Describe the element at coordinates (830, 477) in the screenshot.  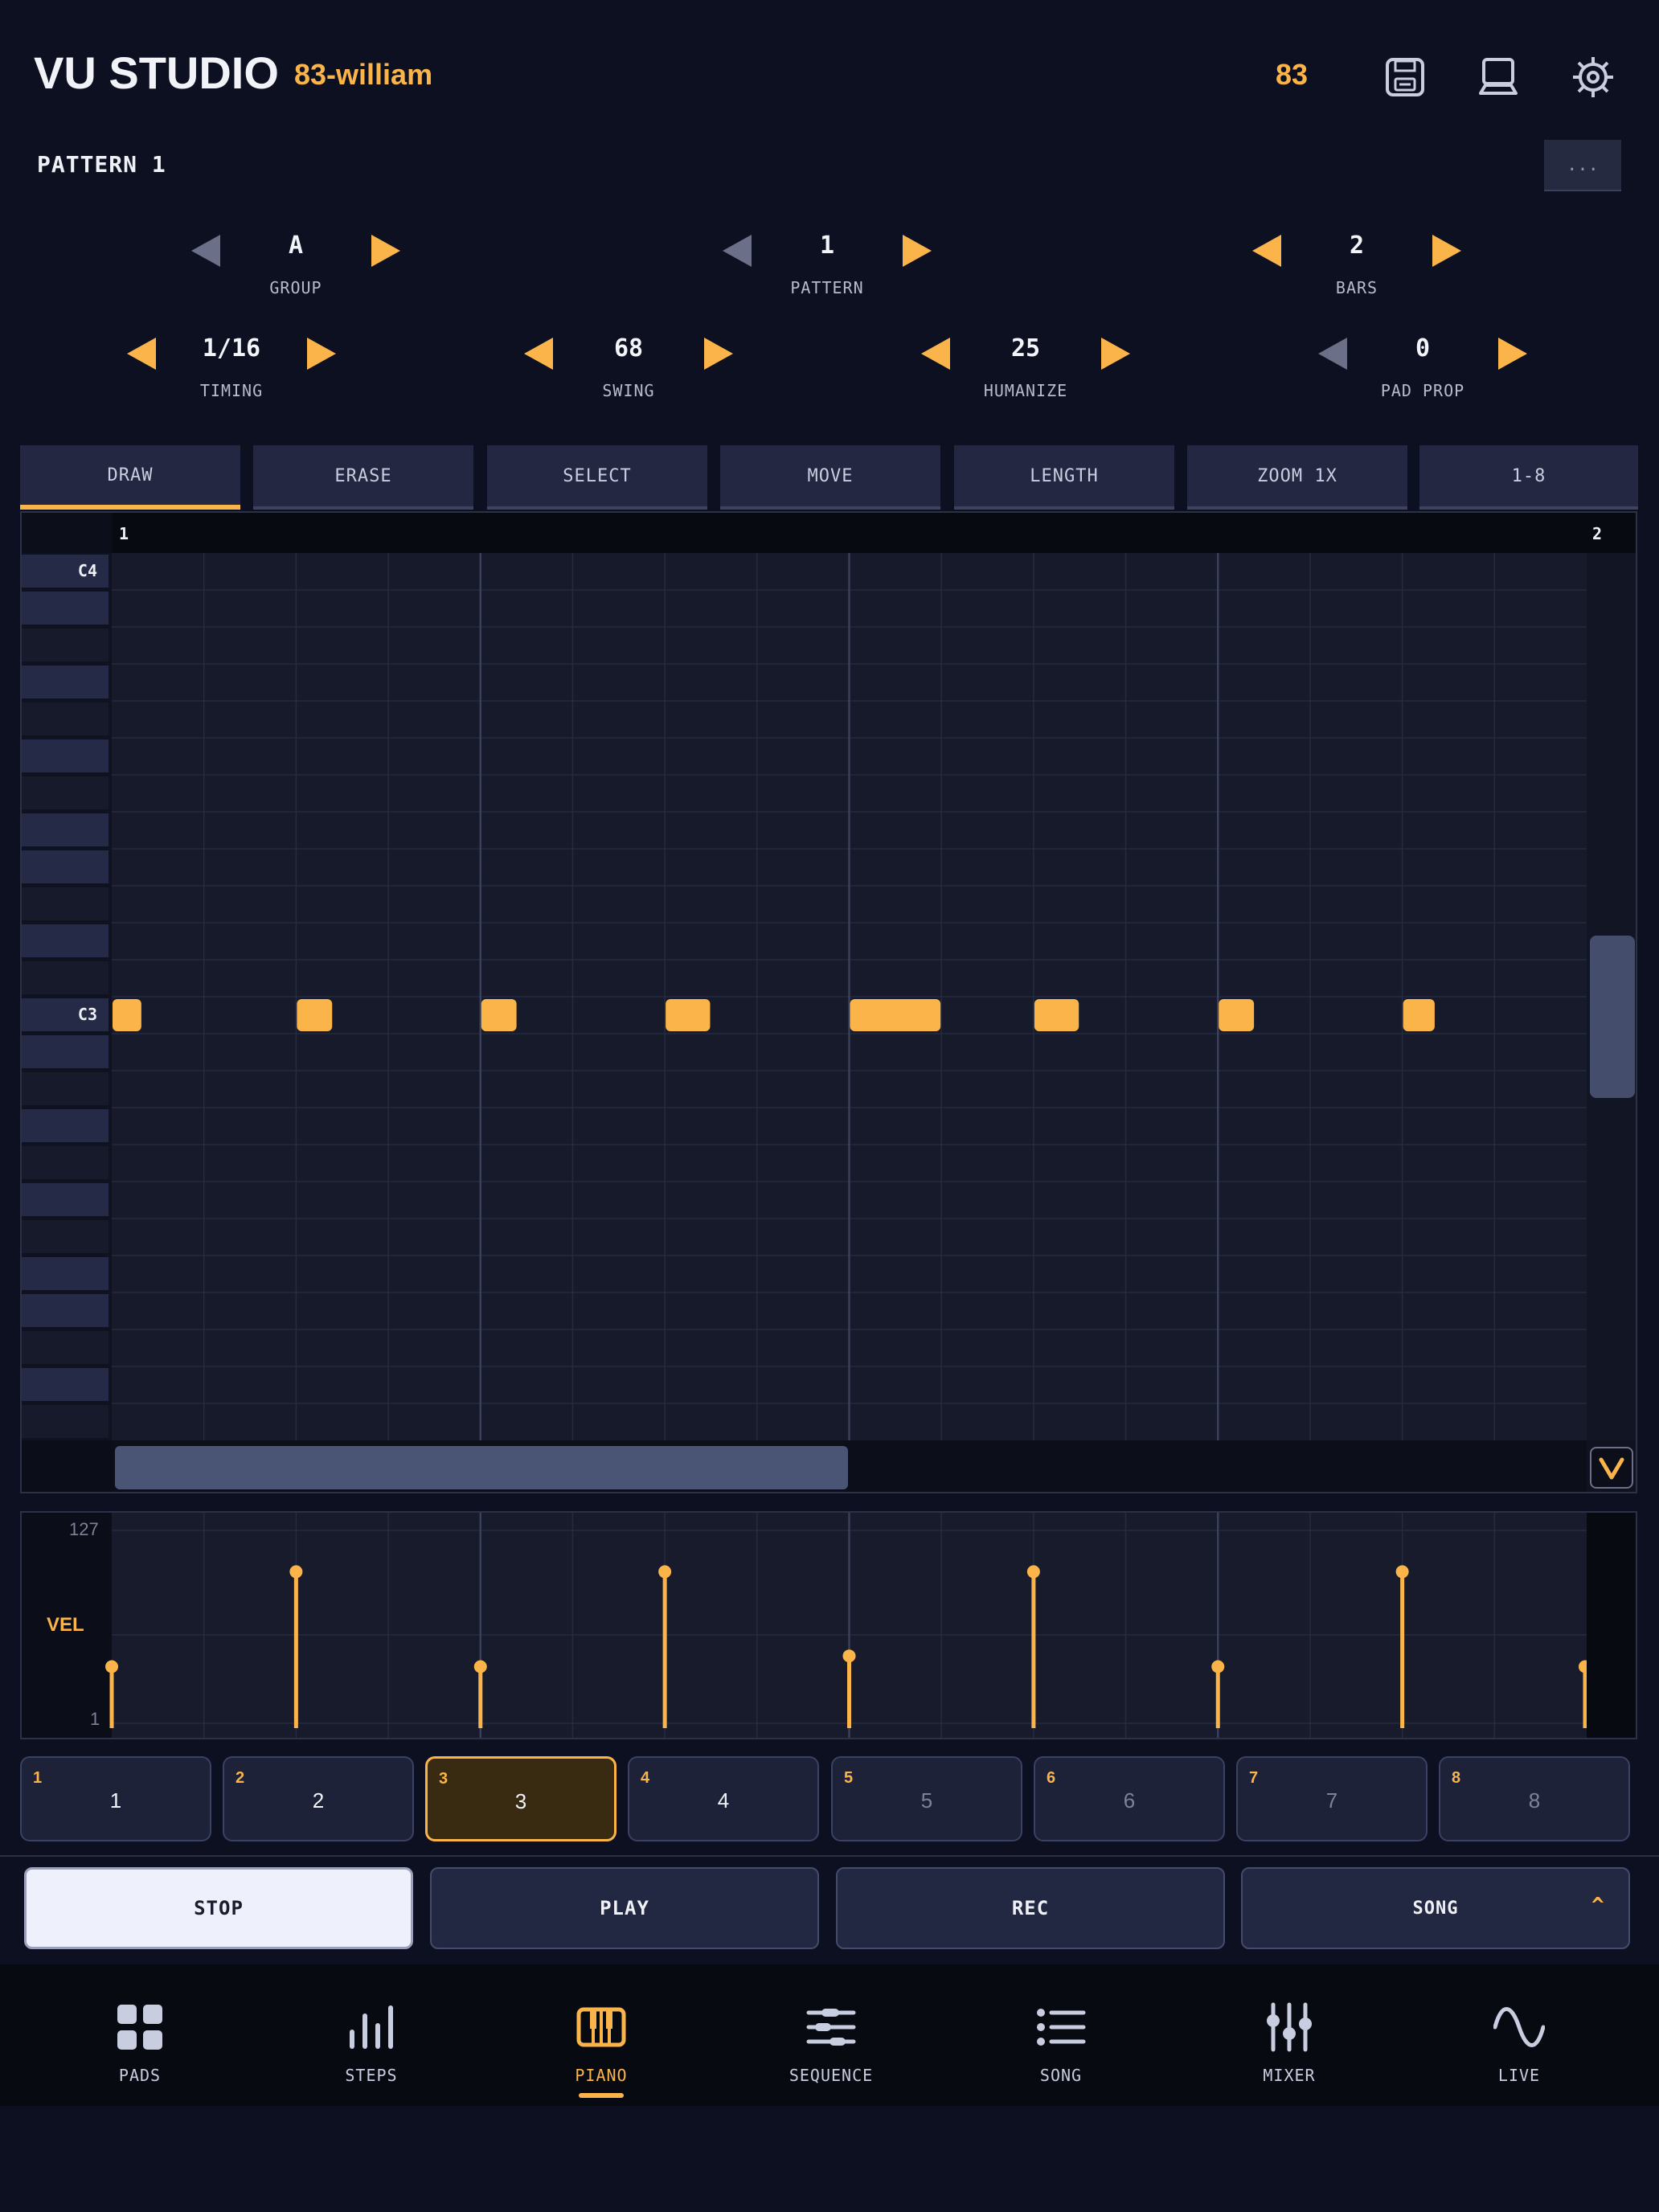
I see `tool-move: MOVE` at that location.